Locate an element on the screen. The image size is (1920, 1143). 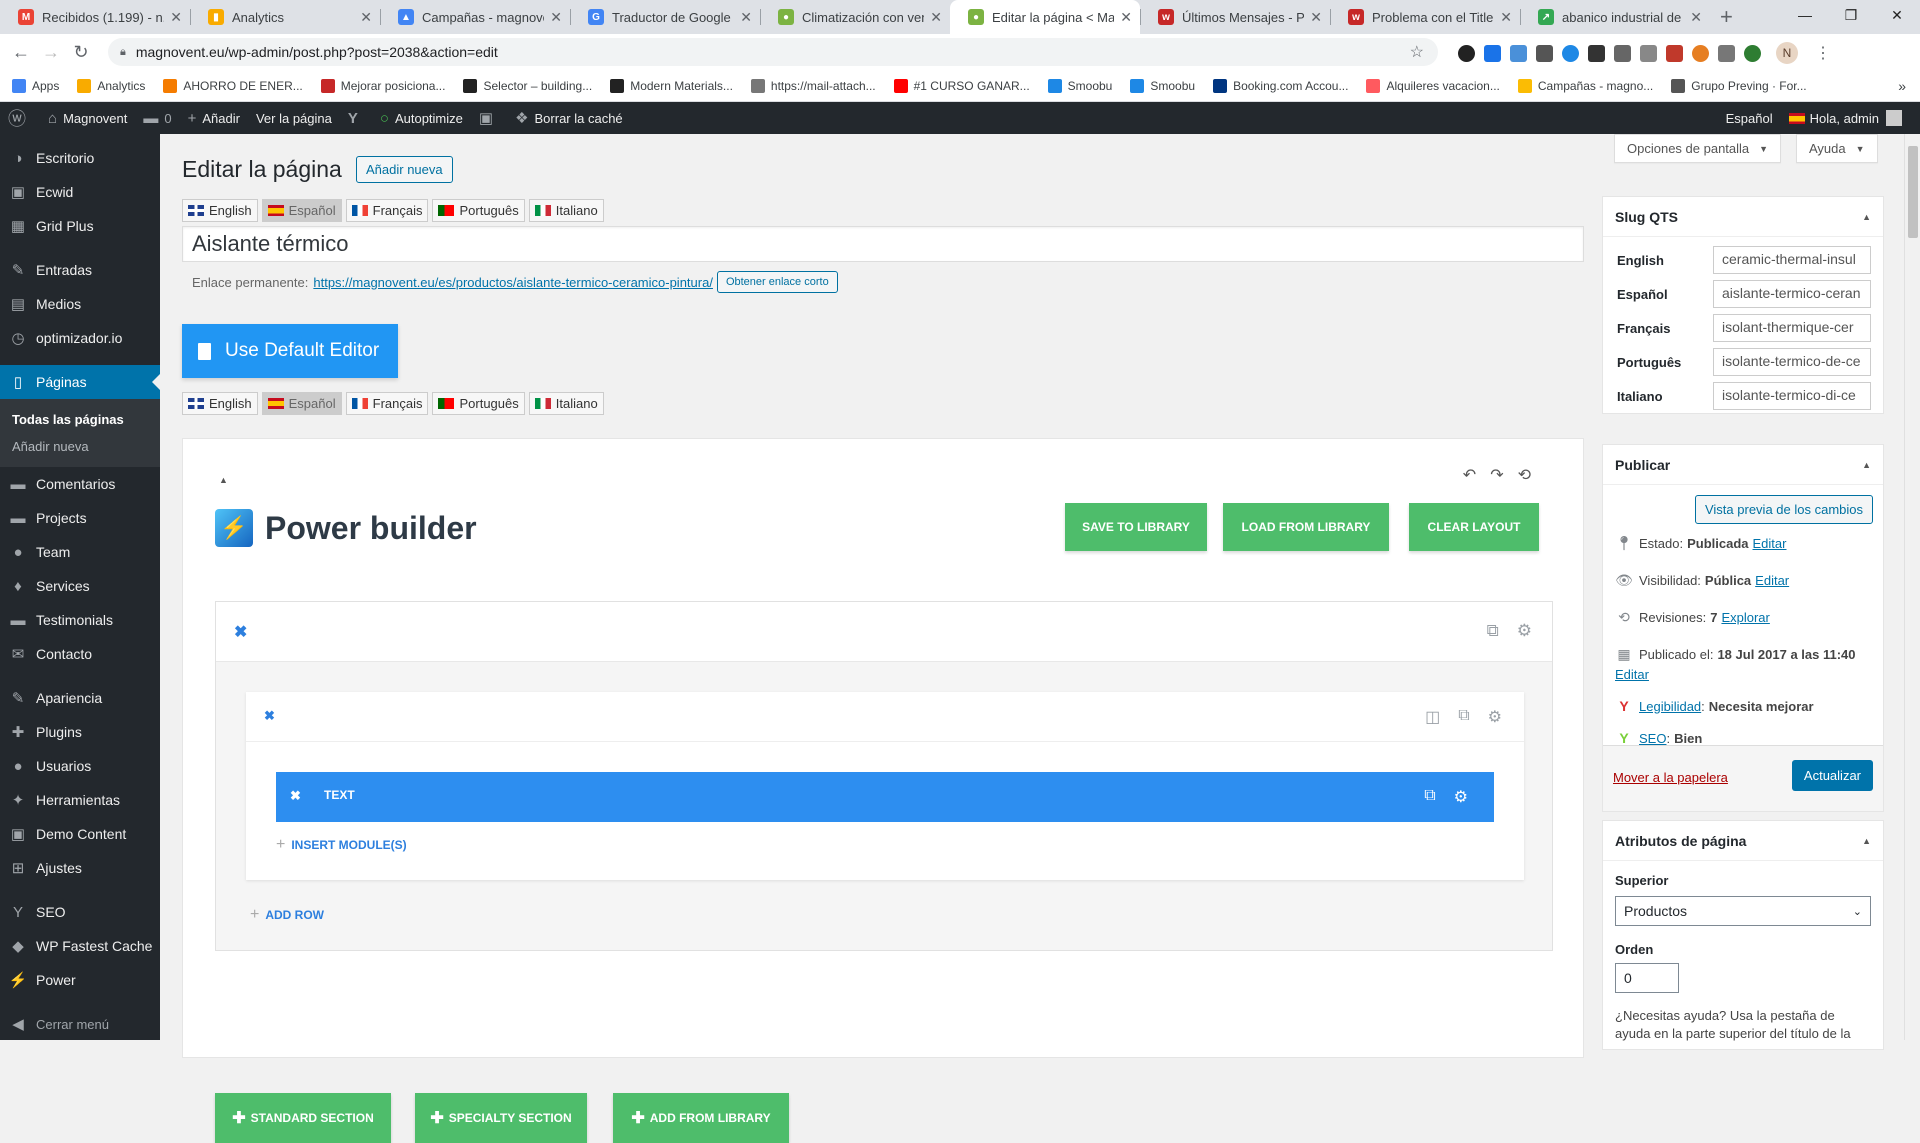
wp-logo-menu: ⓦ is located at coordinates (20, 118).